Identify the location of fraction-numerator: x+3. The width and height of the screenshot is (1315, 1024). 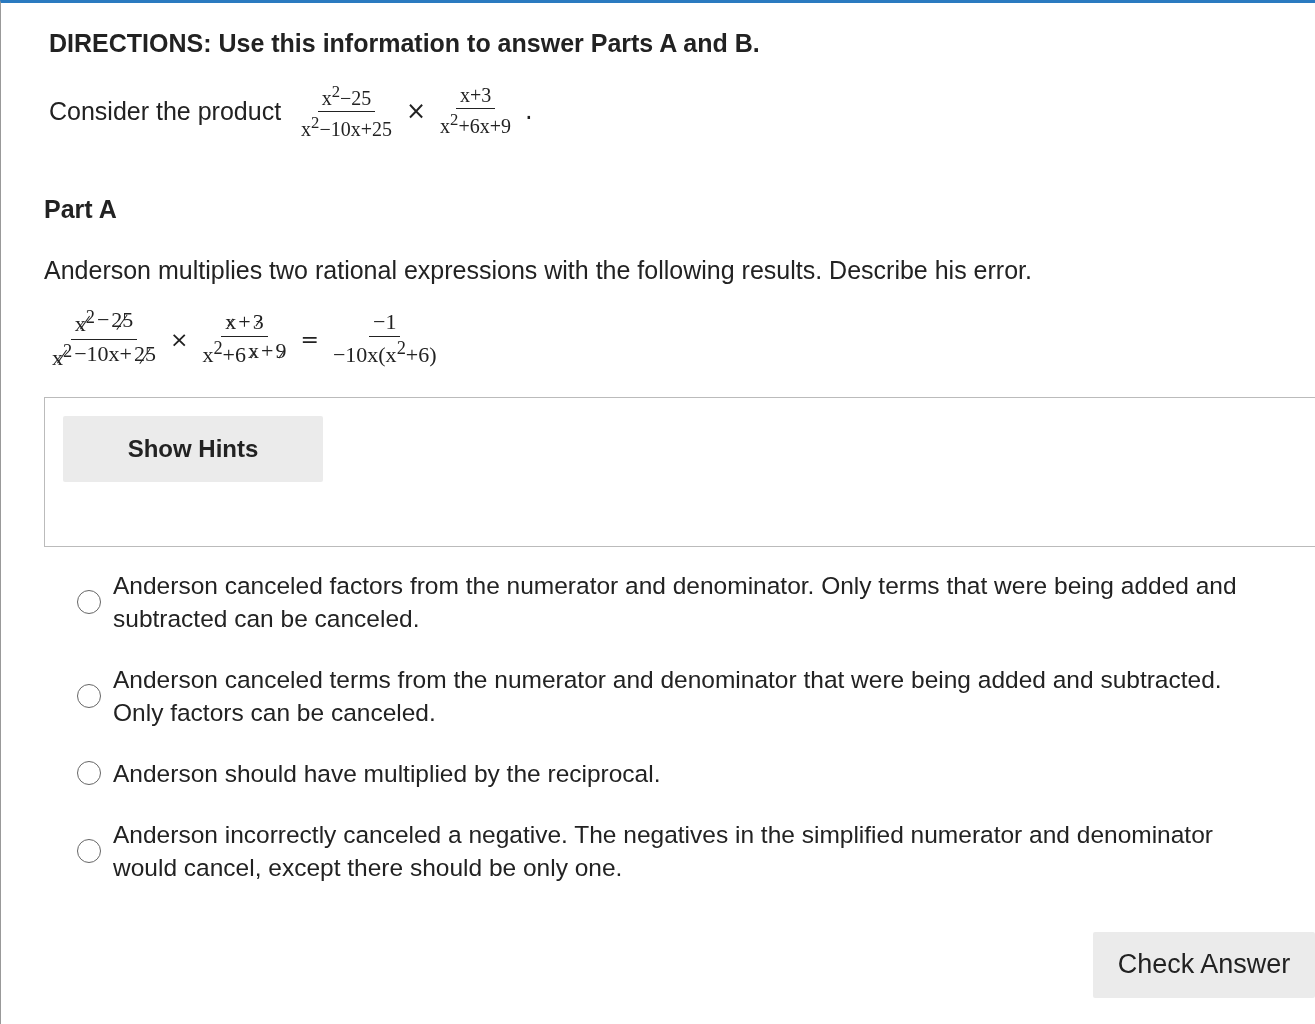
(475, 97).